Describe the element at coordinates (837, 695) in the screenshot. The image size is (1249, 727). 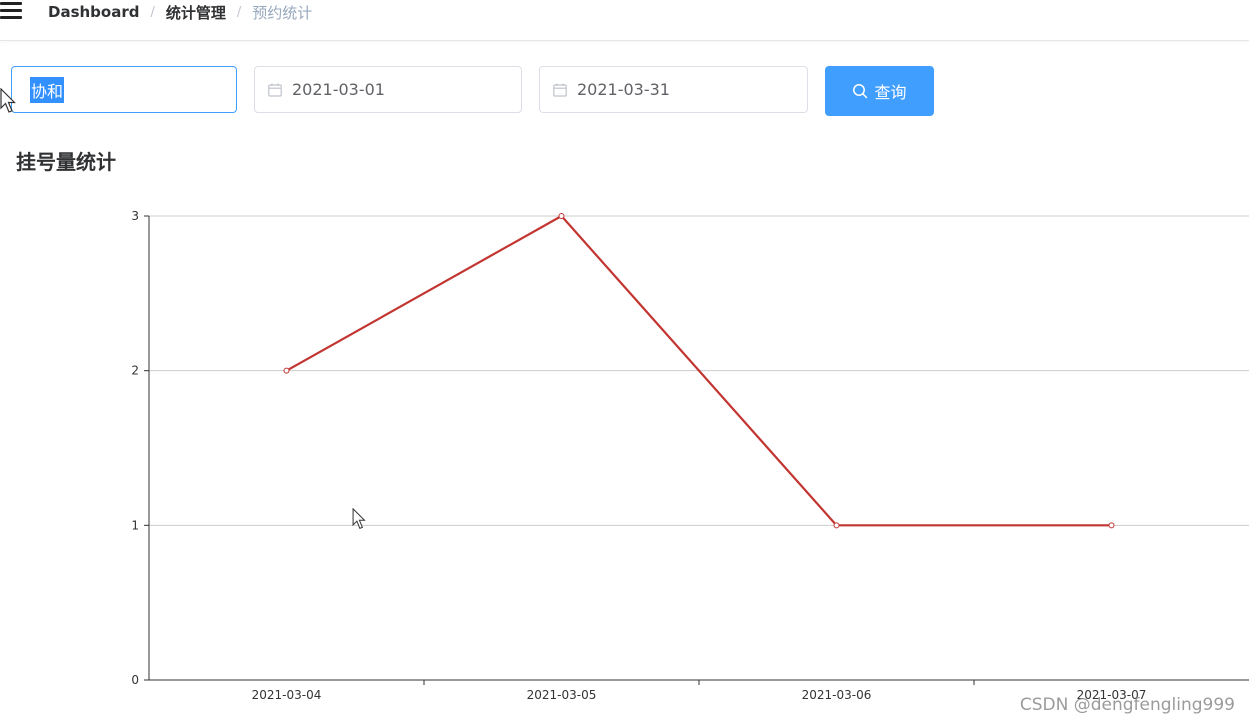
I see `x-tick-label: 2021-03-06` at that location.